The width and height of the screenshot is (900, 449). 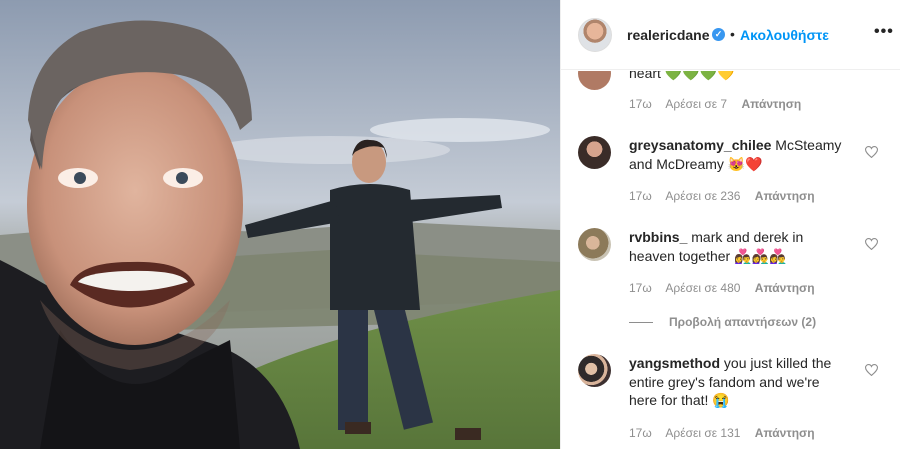 I want to click on comment-meta: 17ω Αρέσει σε 480 Απάντηση, so click(x=727, y=288).